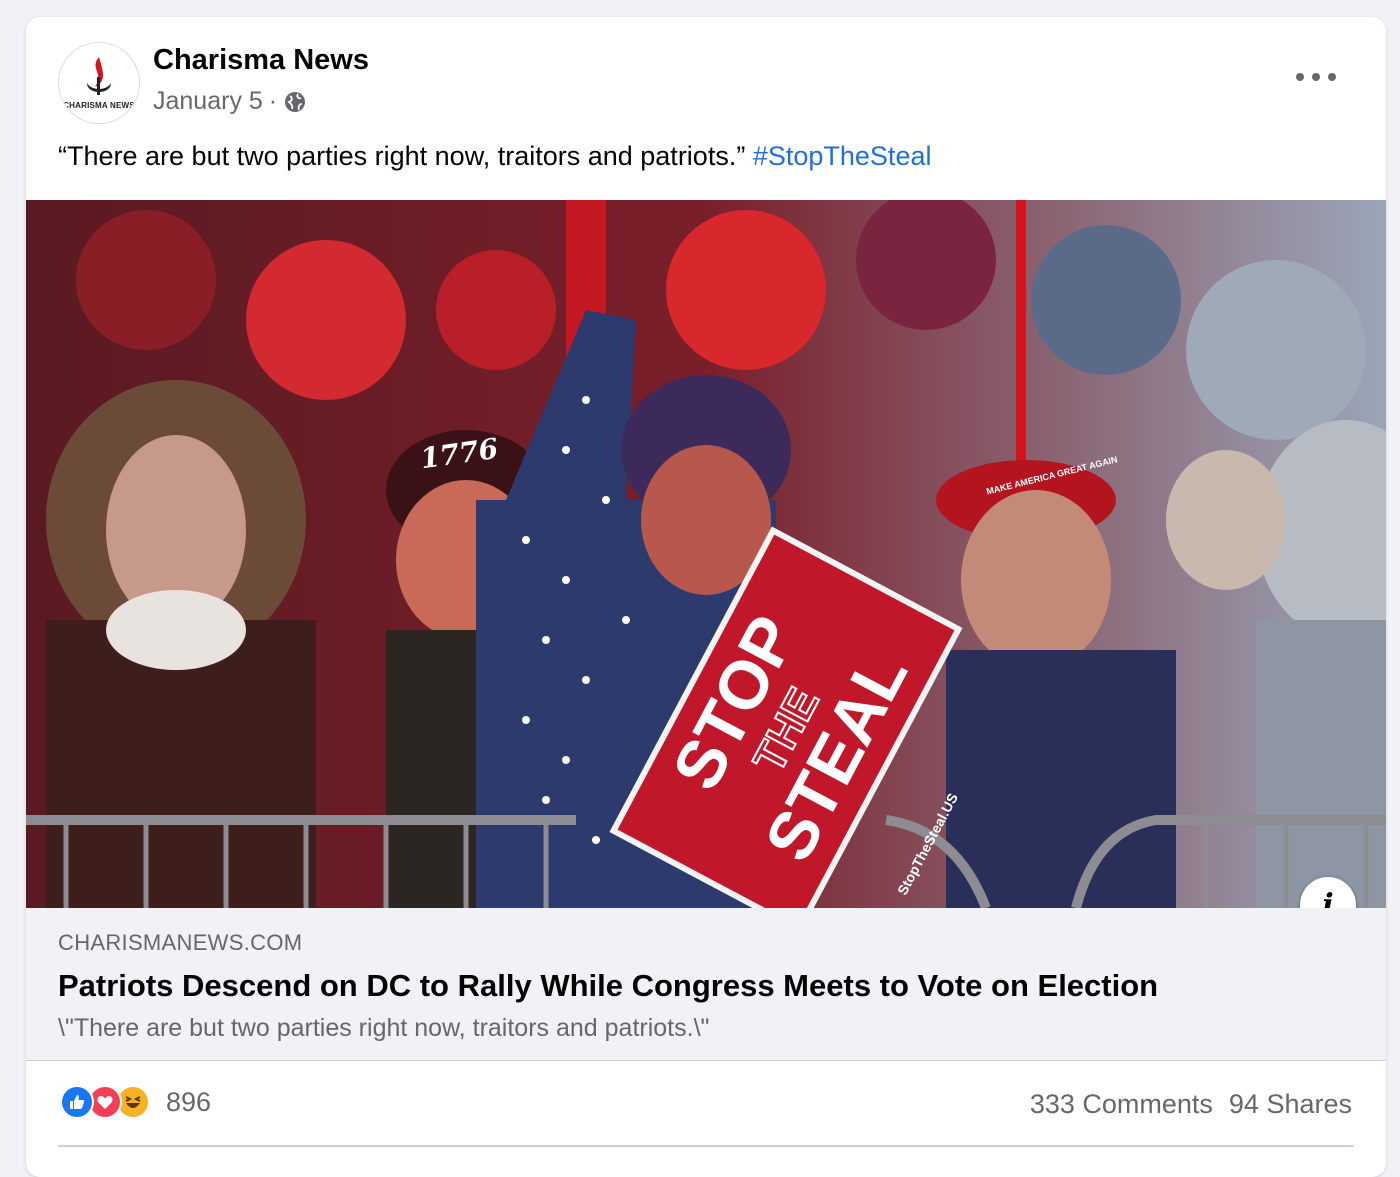 Image resolution: width=1400 pixels, height=1177 pixels. Describe the element at coordinates (189, 1101) in the screenshot. I see `reaction-count: 896` at that location.